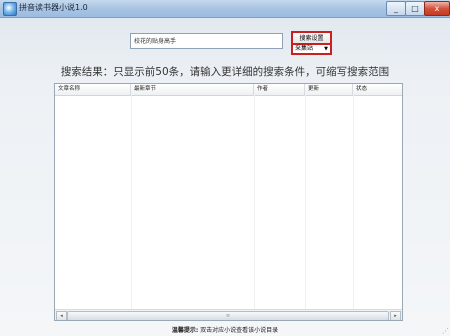 The height and width of the screenshot is (336, 450). What do you see at coordinates (93, 89) in the screenshot?
I see `column-header-title: 文章名称` at bounding box center [93, 89].